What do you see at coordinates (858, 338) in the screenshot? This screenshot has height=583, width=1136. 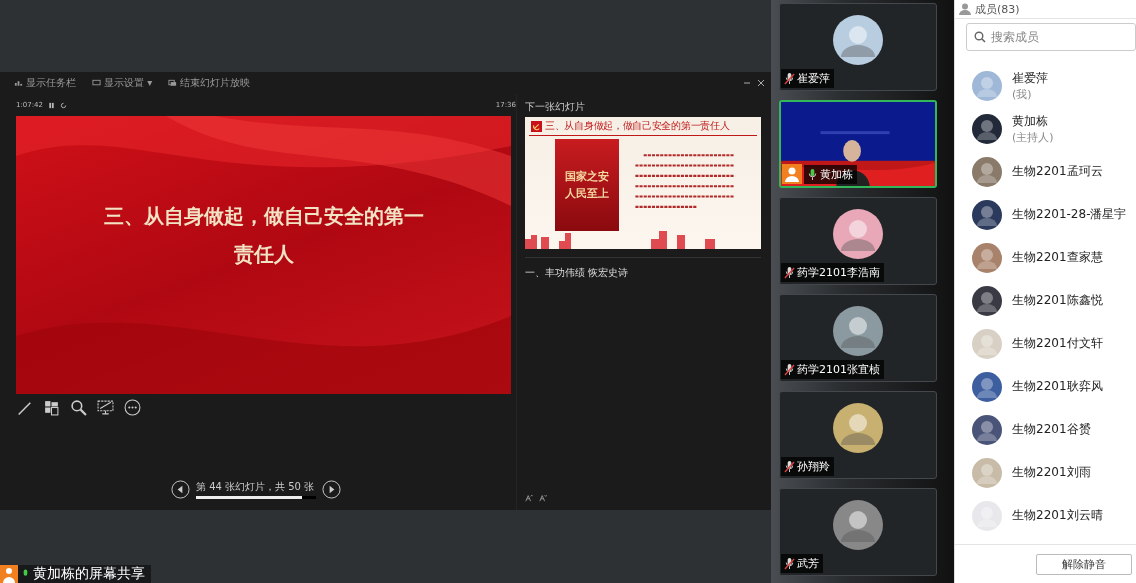 I see `video-tile: 药学2101张宜桢` at bounding box center [858, 338].